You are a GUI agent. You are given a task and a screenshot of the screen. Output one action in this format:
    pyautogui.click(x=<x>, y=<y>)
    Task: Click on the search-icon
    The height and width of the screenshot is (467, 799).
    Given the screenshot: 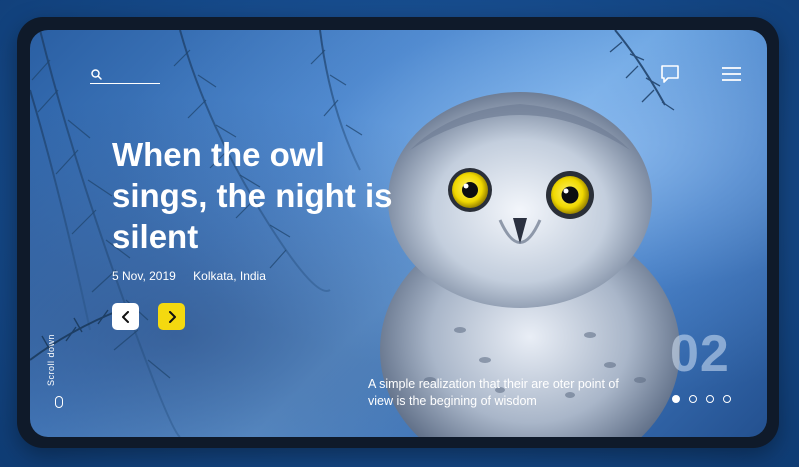 What is the action you would take?
    pyautogui.click(x=96, y=74)
    